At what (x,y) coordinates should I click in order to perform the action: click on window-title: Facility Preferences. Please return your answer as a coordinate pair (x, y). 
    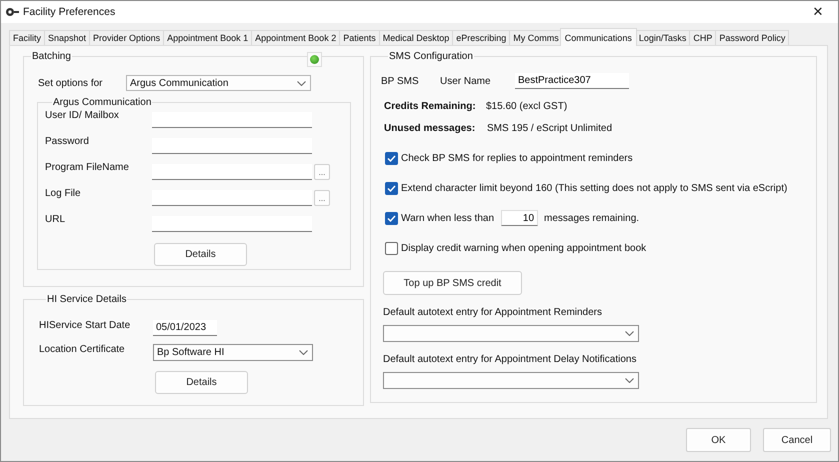
    Looking at the image, I should click on (69, 12).